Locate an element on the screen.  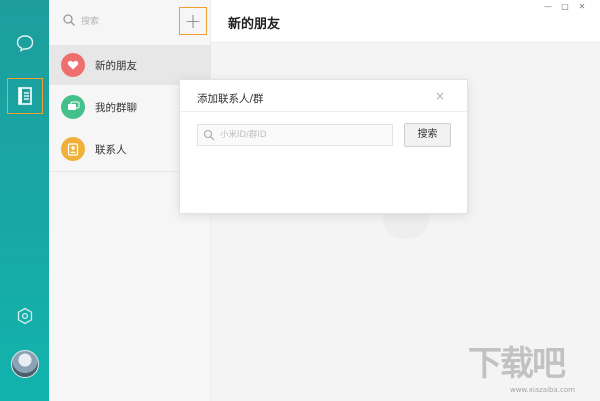
id-search-input: 小米ID/群ID is located at coordinates (295, 135).